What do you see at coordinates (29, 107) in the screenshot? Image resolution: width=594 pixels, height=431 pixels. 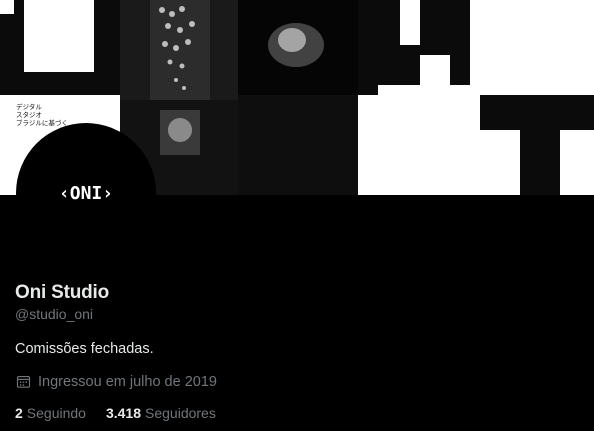 I see `caption-line: デジタル` at bounding box center [29, 107].